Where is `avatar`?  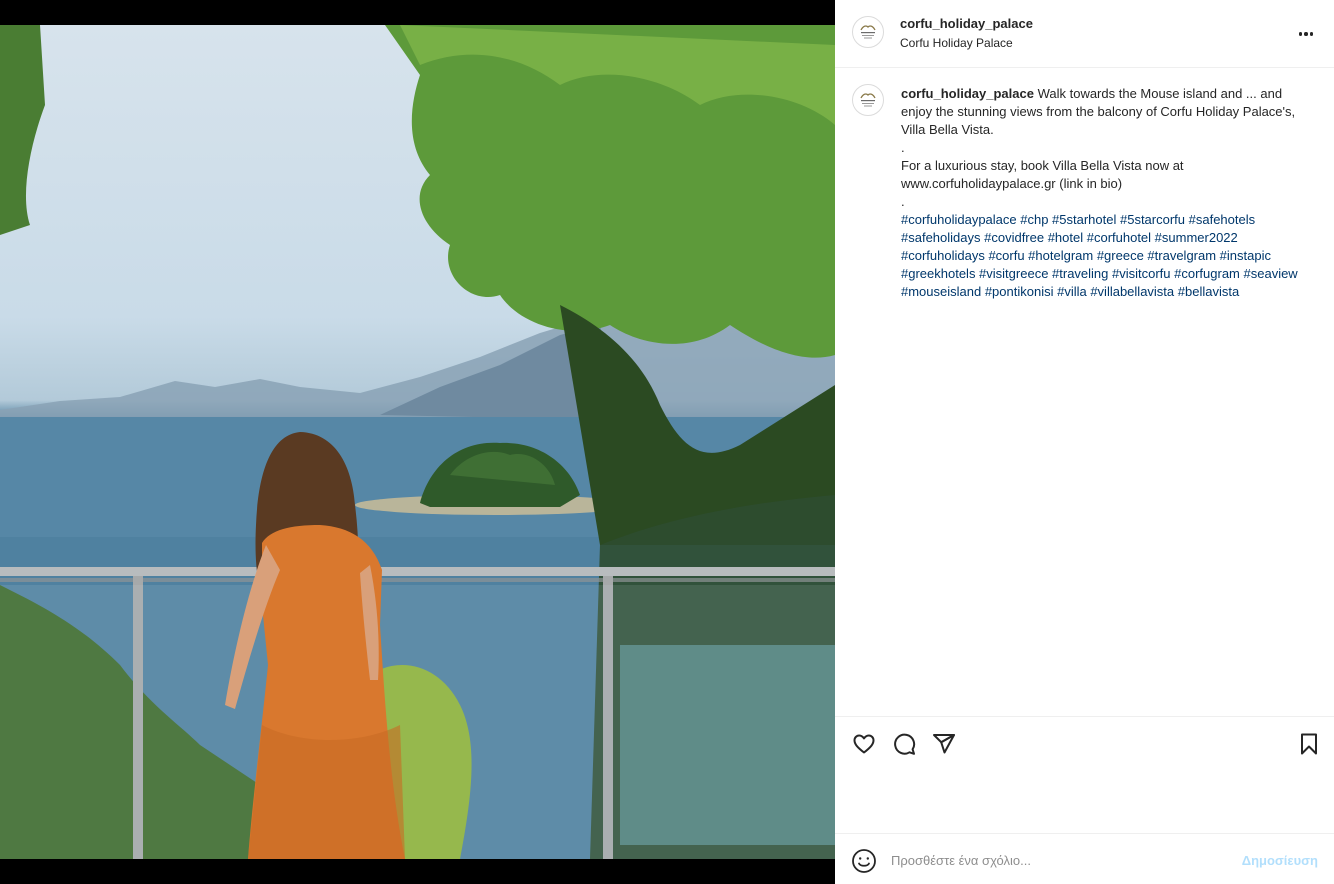 avatar is located at coordinates (868, 32).